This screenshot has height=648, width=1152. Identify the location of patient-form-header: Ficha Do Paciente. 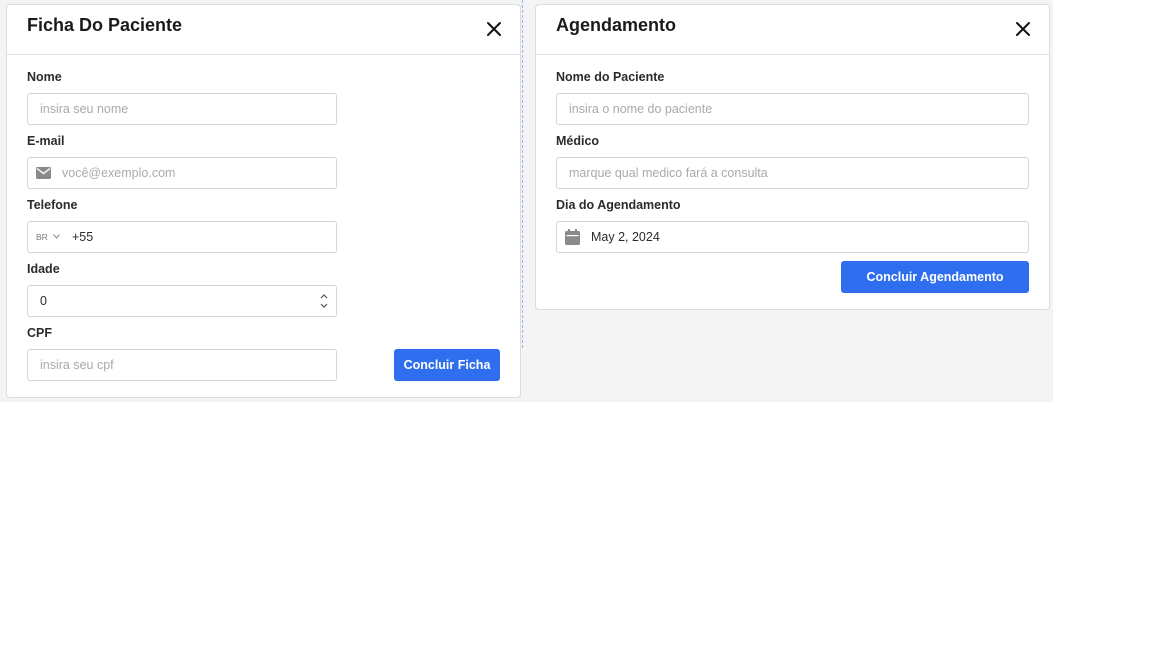
(263, 30).